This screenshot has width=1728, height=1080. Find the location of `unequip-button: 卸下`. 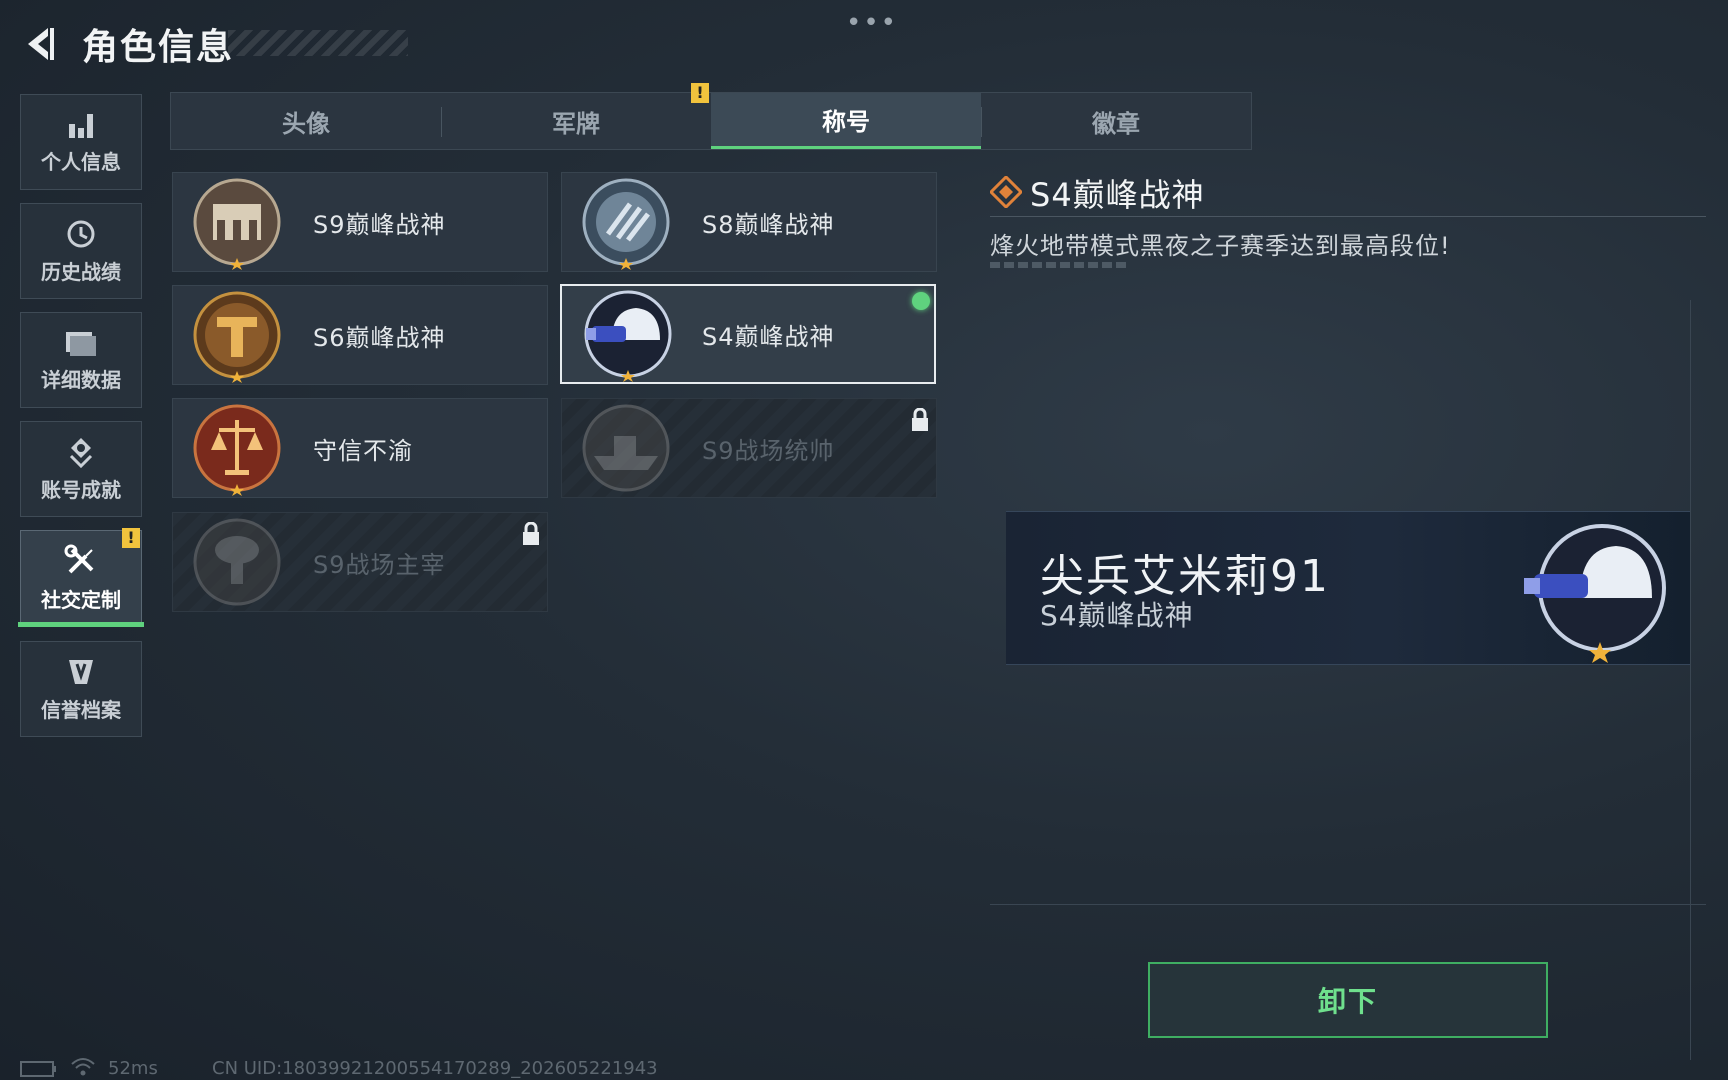

unequip-button: 卸下 is located at coordinates (1348, 1000).